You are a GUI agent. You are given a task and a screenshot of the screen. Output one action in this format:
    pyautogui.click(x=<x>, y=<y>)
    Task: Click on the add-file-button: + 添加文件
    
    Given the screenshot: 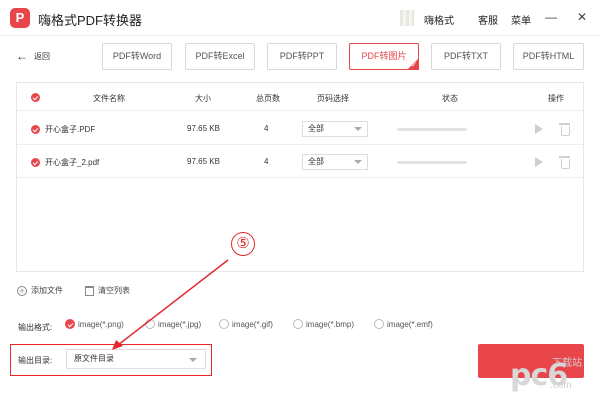 What is the action you would take?
    pyautogui.click(x=40, y=290)
    